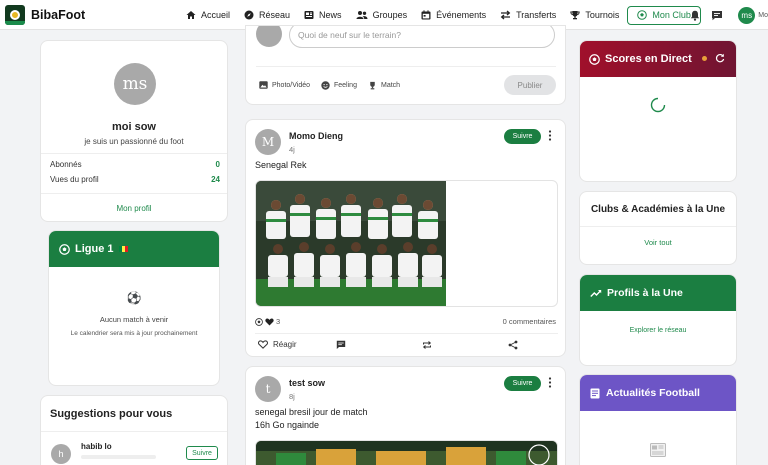 The height and width of the screenshot is (465, 768). What do you see at coordinates (134, 208) in the screenshot?
I see `my-profile-link: Mon profil` at bounding box center [134, 208].